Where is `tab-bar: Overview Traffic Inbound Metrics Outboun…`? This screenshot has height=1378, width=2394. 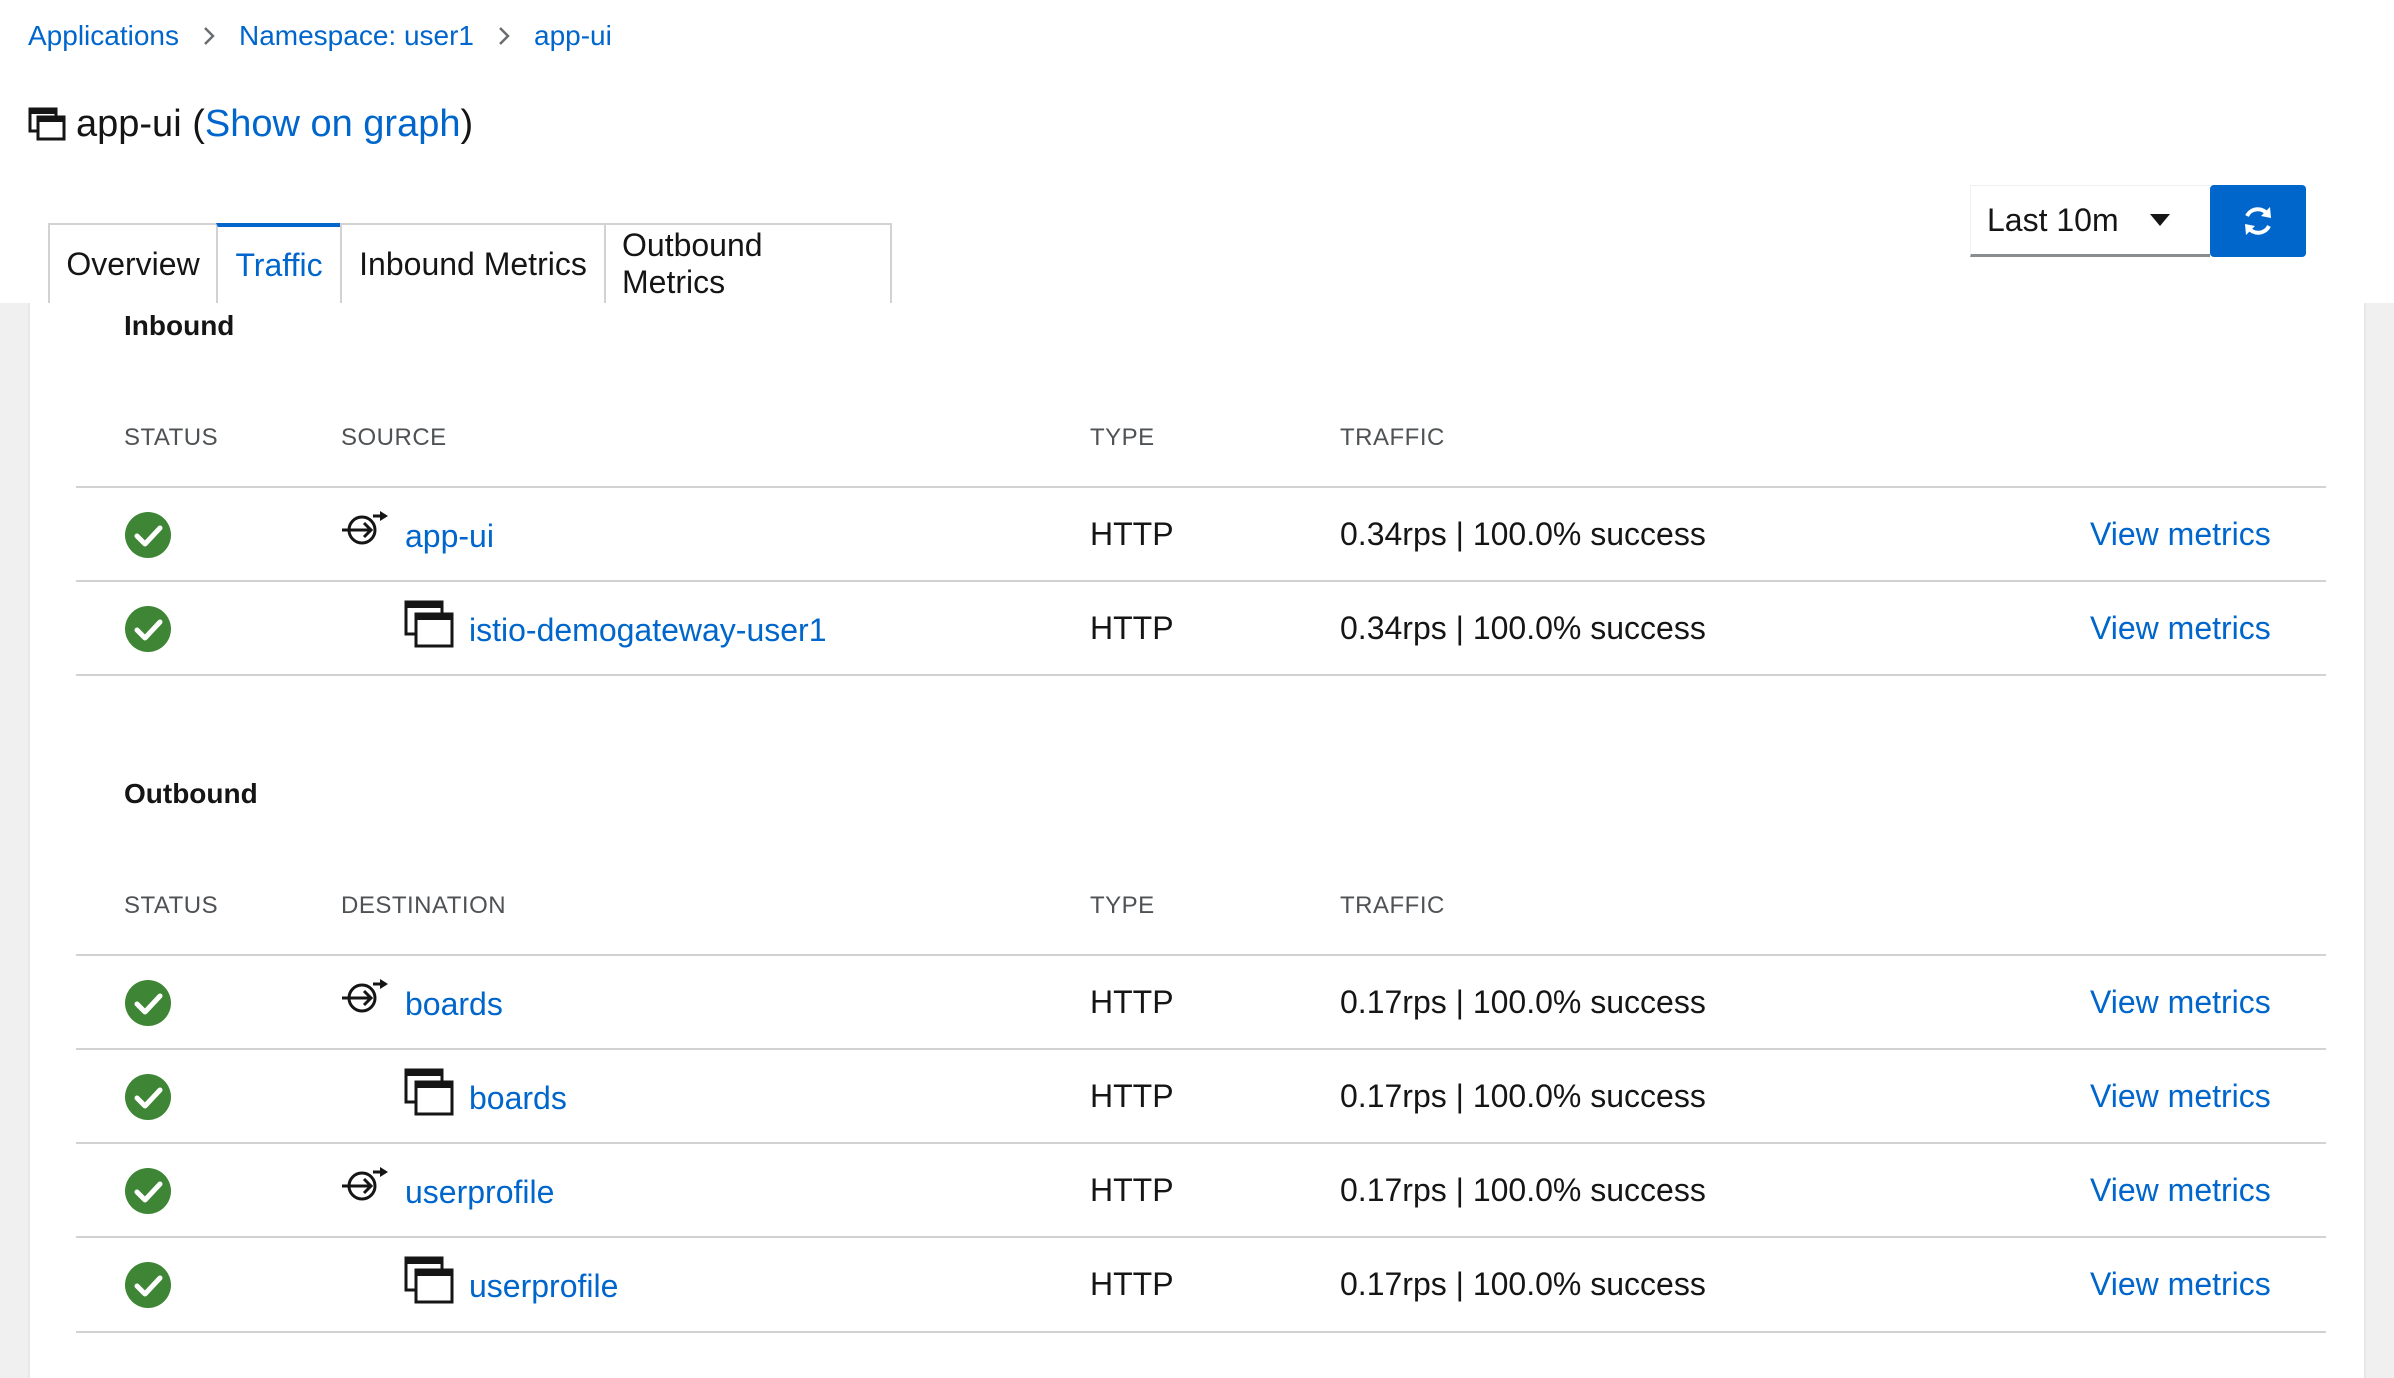
tab-bar: Overview Traffic Inbound Metrics Outboun… is located at coordinates (470, 264).